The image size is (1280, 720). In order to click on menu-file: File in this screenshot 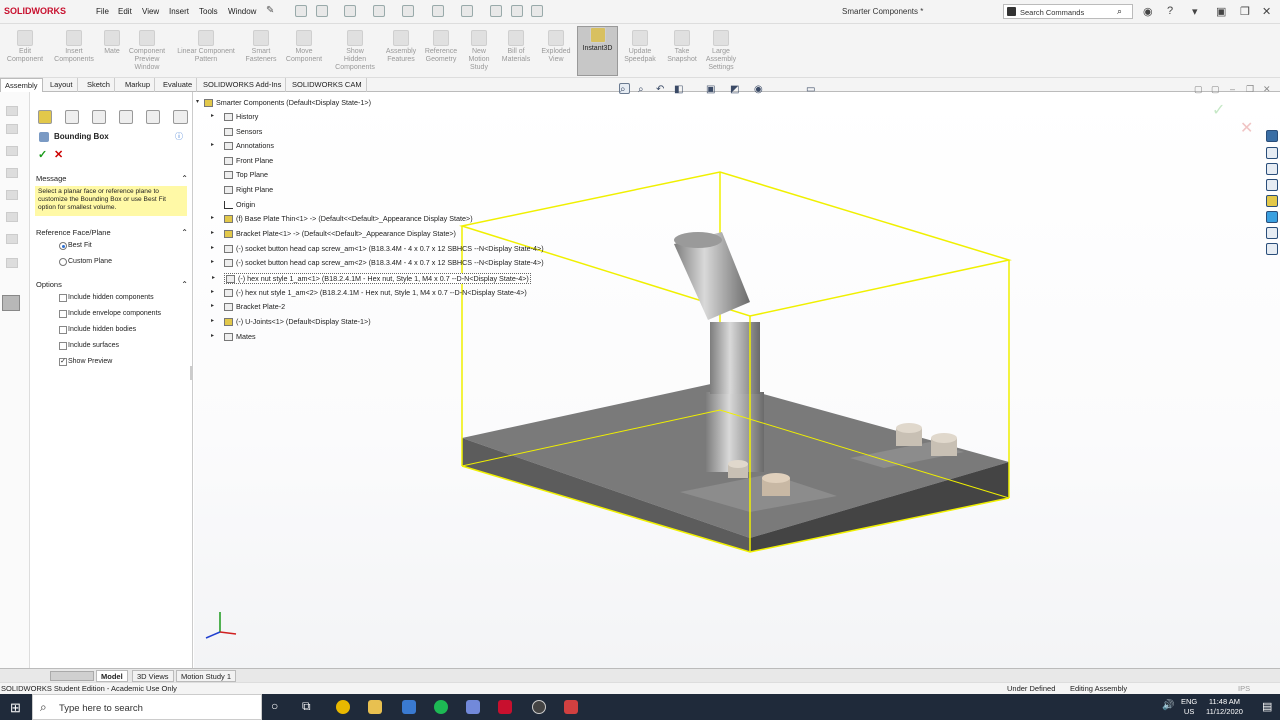, I will do `click(102, 11)`.